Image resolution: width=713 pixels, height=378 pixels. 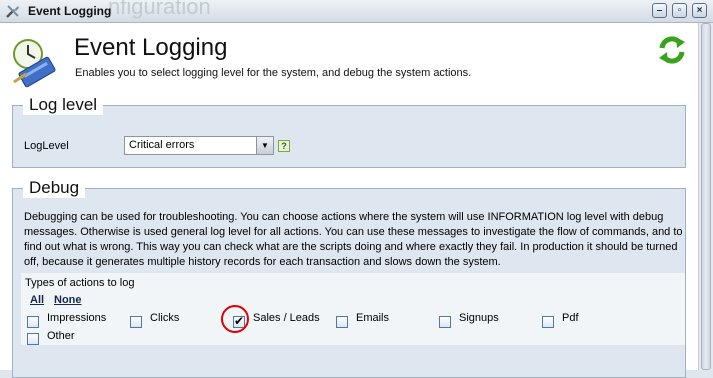 I want to click on close-button: ×, so click(x=699, y=10).